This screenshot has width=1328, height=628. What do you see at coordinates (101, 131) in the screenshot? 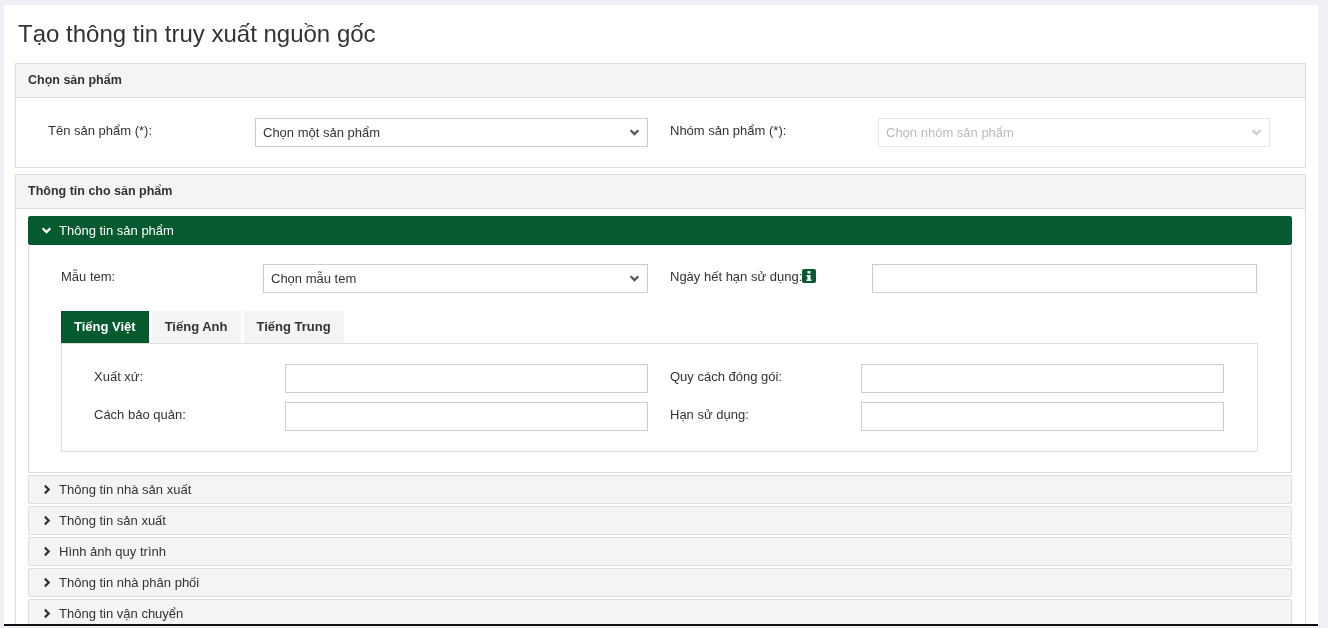
I see `field-label: Tên sản phẩm (*):` at bounding box center [101, 131].